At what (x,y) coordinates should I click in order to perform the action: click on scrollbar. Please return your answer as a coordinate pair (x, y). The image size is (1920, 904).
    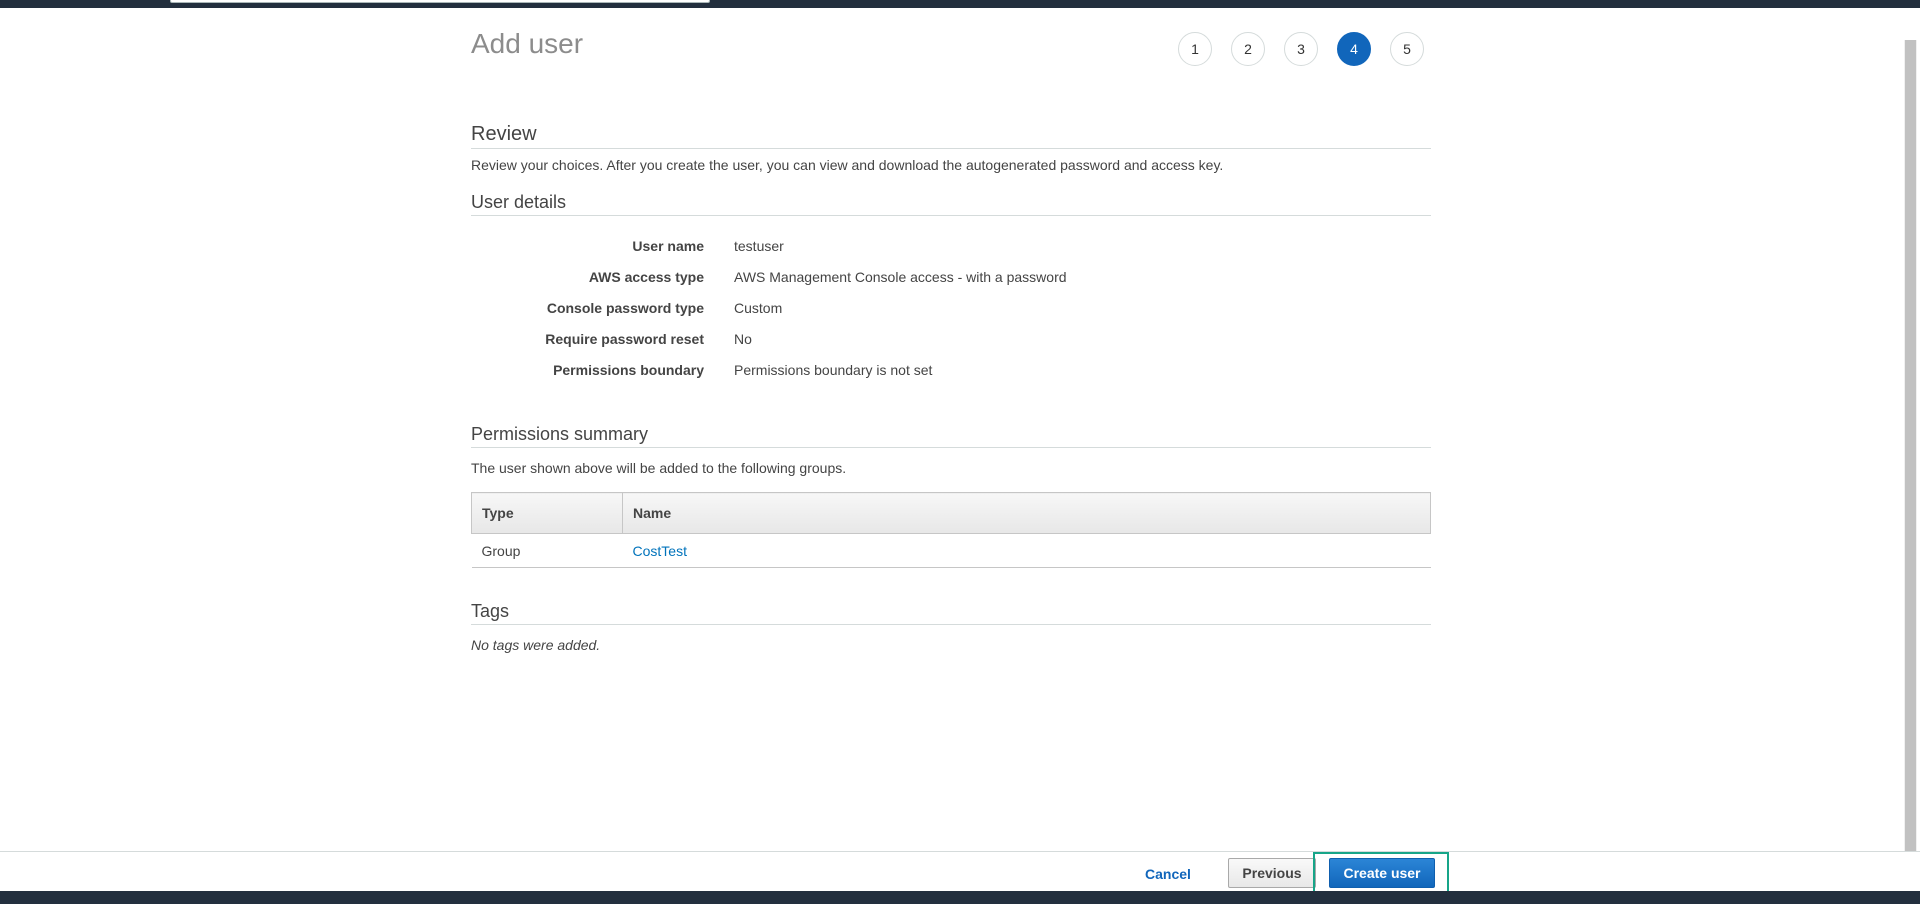
    Looking at the image, I should click on (1910, 446).